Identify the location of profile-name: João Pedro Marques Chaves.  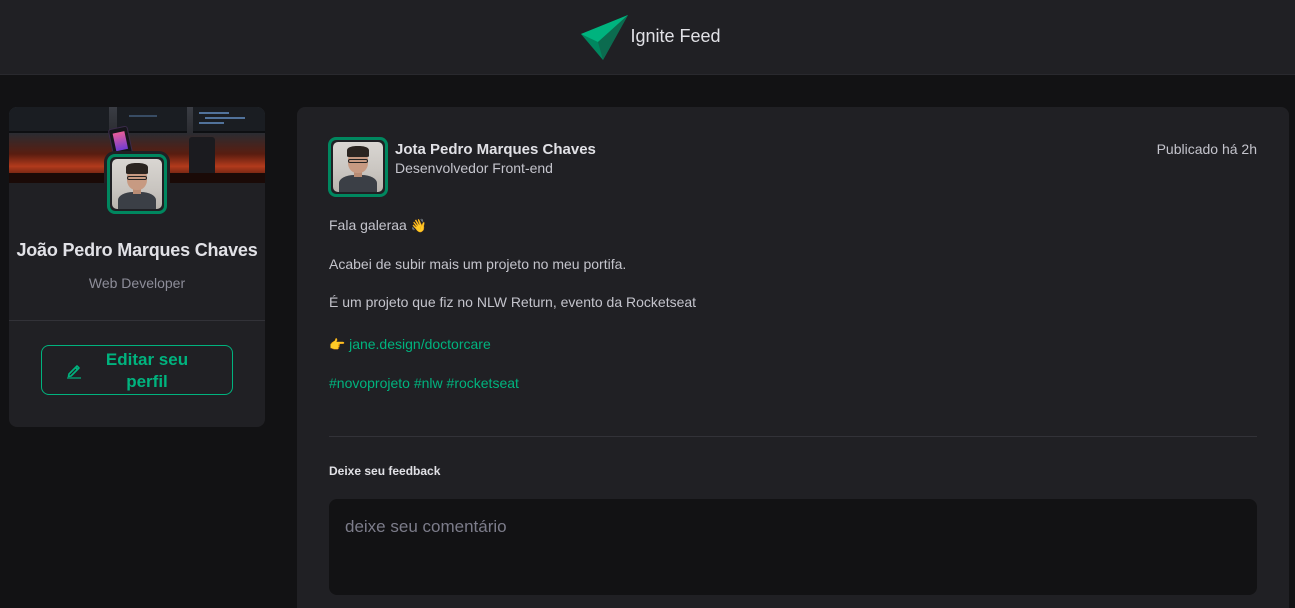
(137, 250).